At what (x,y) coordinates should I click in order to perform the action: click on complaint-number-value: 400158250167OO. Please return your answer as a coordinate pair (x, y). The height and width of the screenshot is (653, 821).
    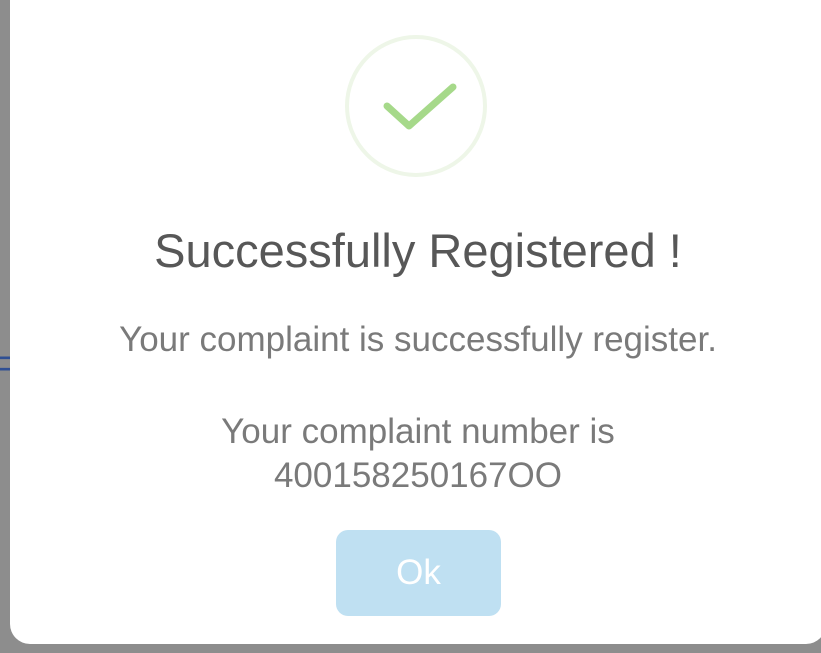
    Looking at the image, I should click on (418, 475).